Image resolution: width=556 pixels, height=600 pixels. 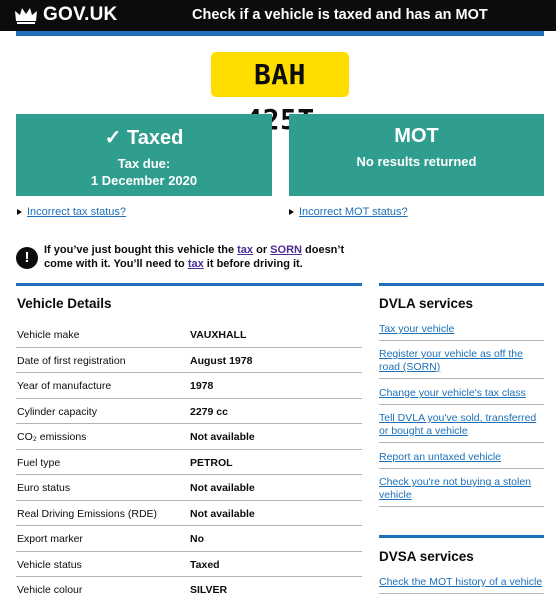 I want to click on table-row: Export marker No, so click(x=189, y=539).